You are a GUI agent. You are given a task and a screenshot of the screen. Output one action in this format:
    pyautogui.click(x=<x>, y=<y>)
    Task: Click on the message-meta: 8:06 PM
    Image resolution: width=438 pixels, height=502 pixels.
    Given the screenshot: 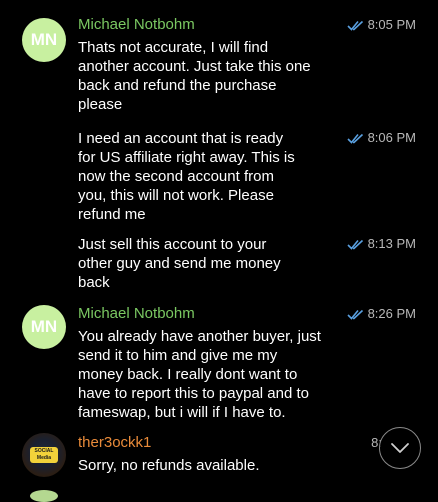 What is the action you would take?
    pyautogui.click(x=381, y=138)
    